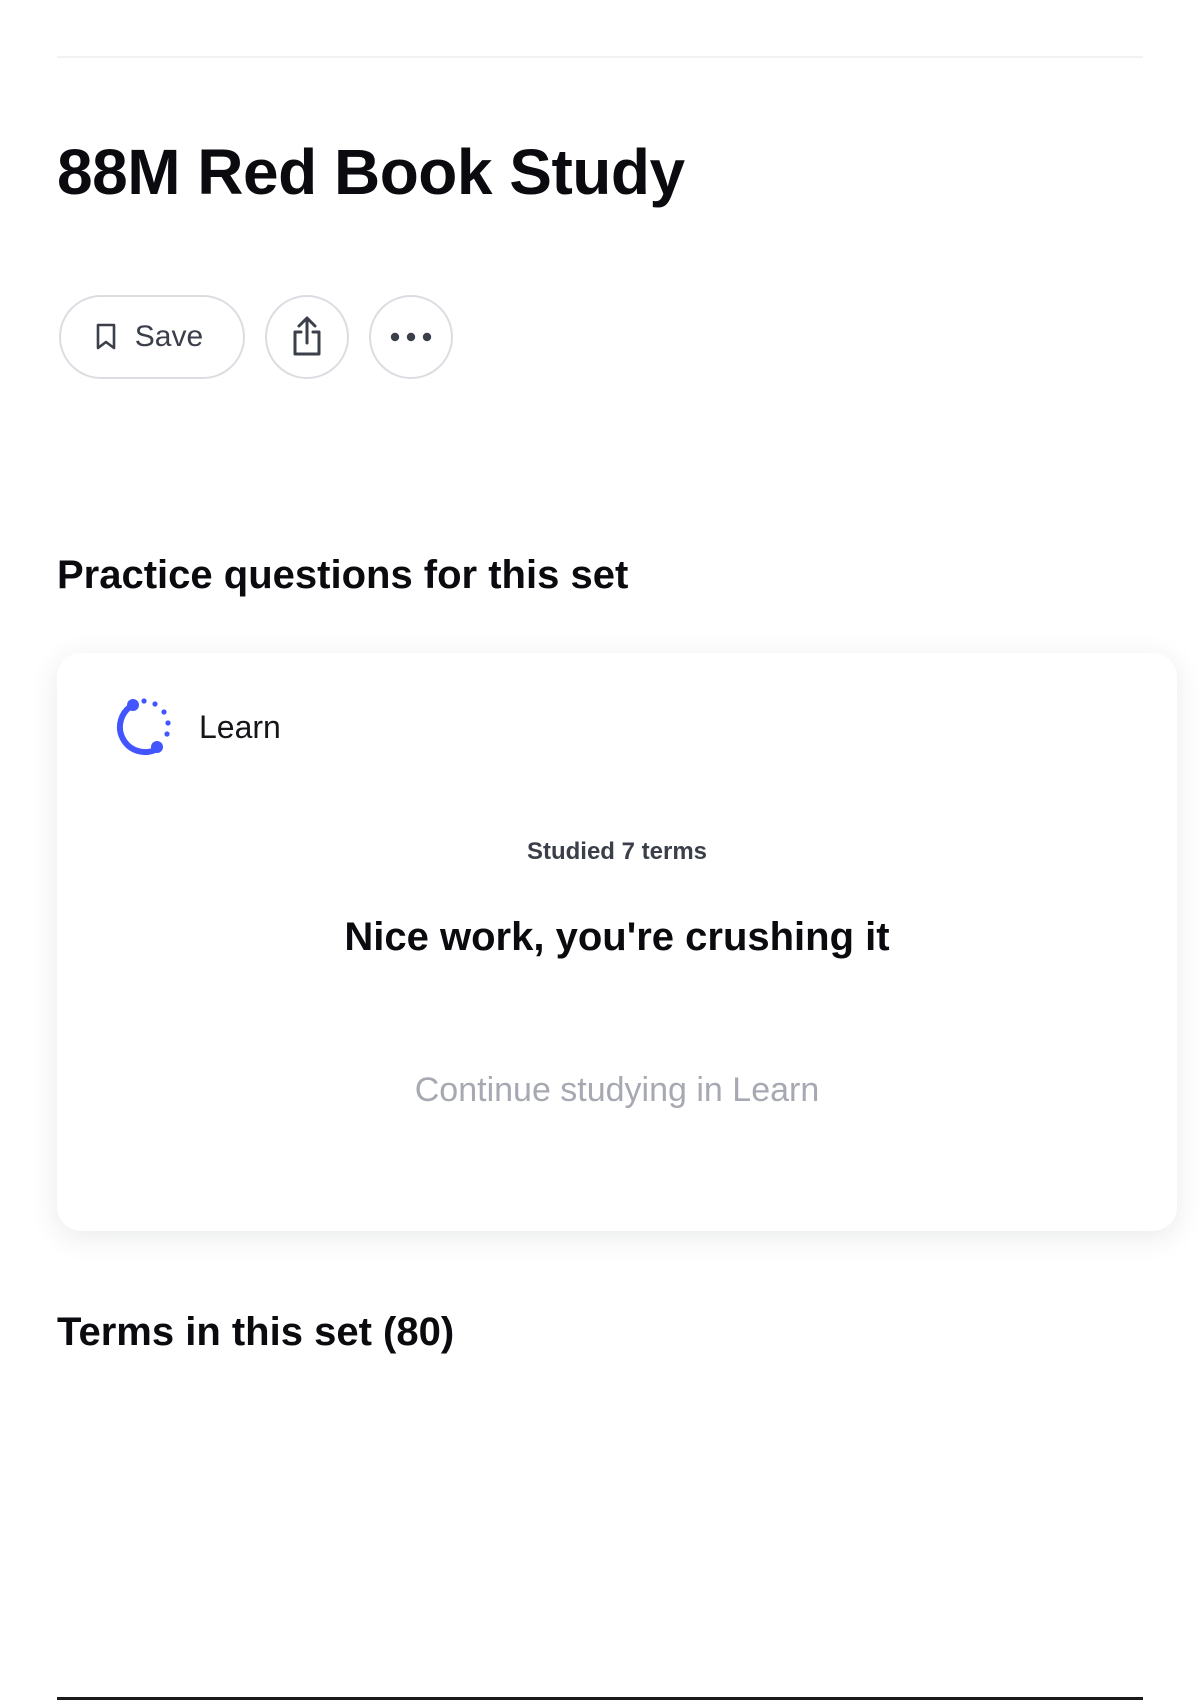 The width and height of the screenshot is (1200, 1700). Describe the element at coordinates (617, 937) in the screenshot. I see `progress-message: Nice work, you're crushing it` at that location.